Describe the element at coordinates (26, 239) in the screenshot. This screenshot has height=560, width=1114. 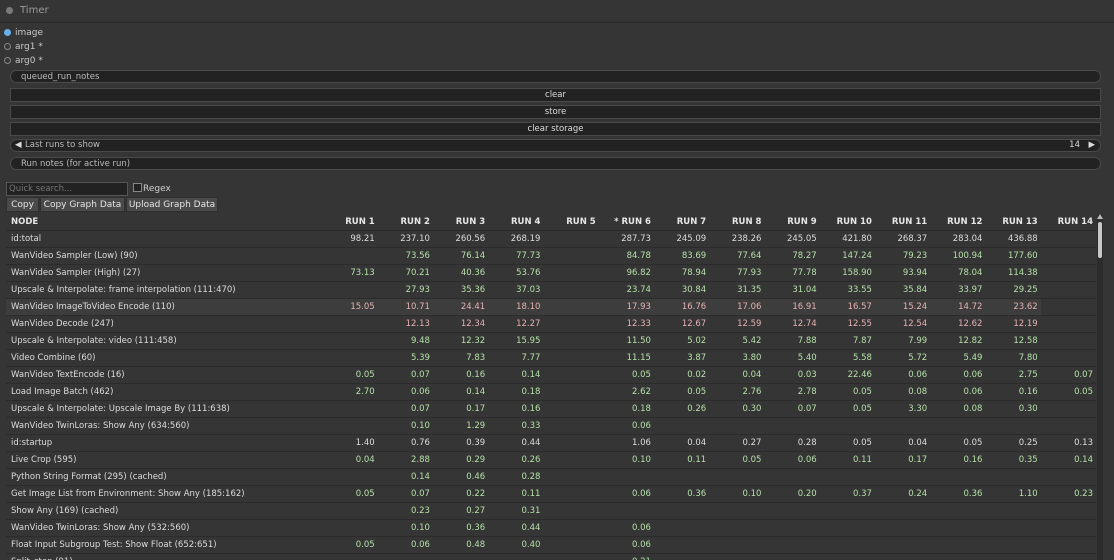
I see `node-name-cell: id:total` at that location.